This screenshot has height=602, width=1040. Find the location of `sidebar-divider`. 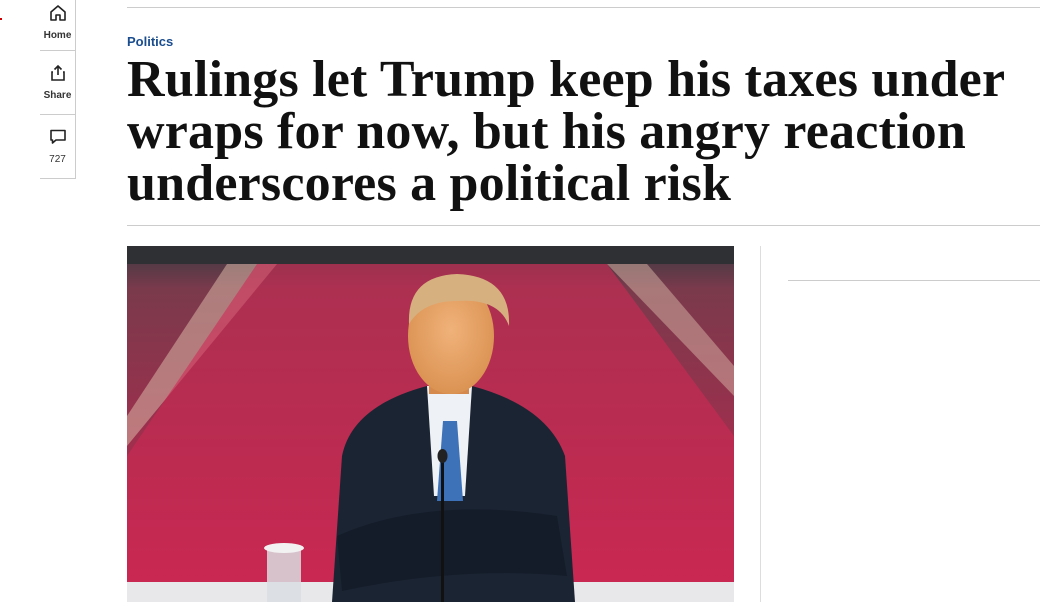

sidebar-divider is located at coordinates (914, 280).